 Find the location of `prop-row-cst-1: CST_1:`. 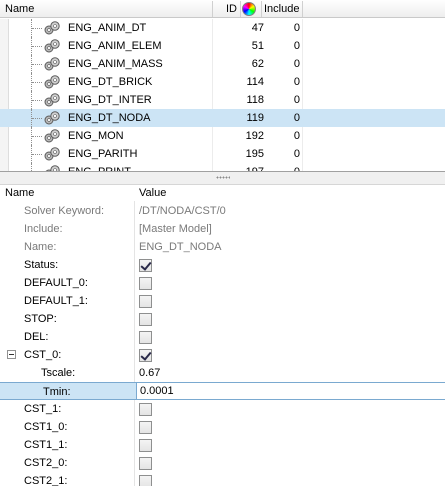

prop-row-cst-1: CST_1: is located at coordinates (222, 409).